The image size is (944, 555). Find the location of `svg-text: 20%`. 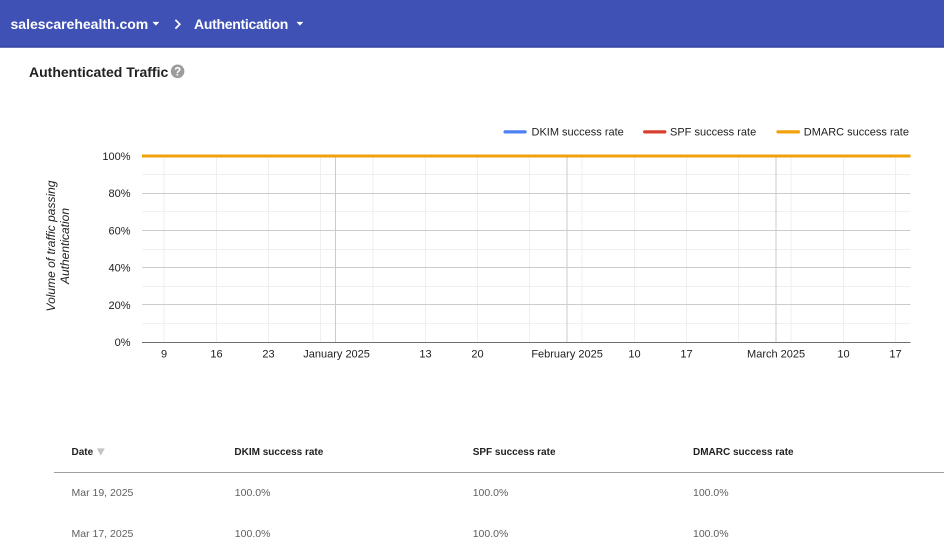

svg-text: 20% is located at coordinates (119, 306).